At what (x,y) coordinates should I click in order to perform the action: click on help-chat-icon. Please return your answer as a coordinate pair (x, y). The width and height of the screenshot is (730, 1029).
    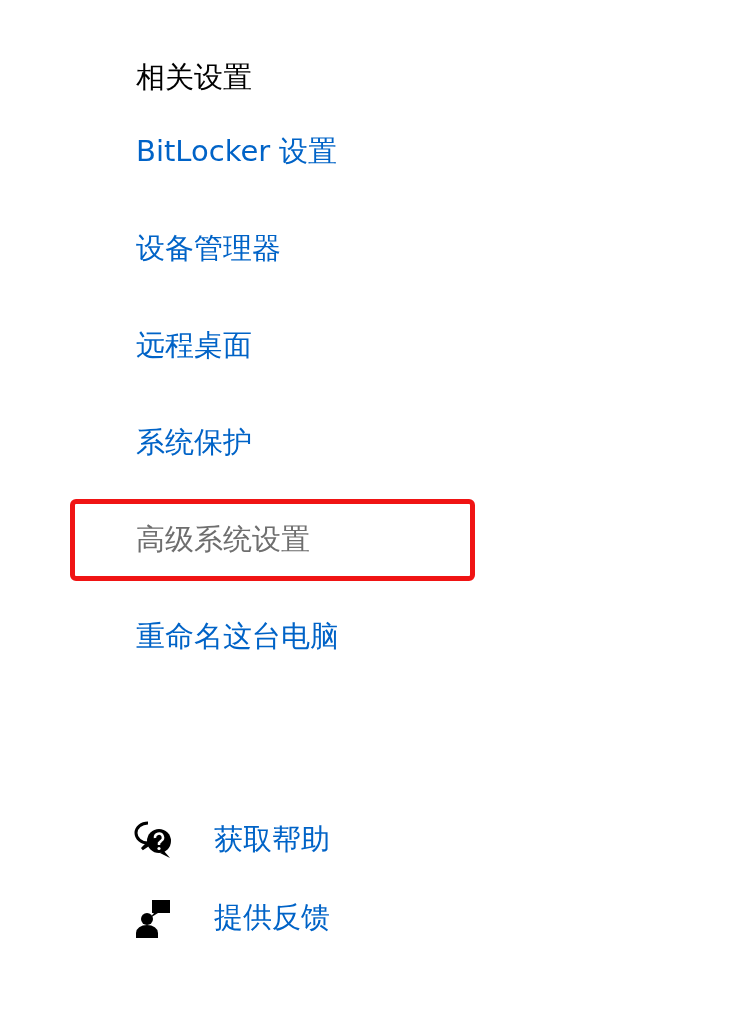
    Looking at the image, I should click on (154, 840).